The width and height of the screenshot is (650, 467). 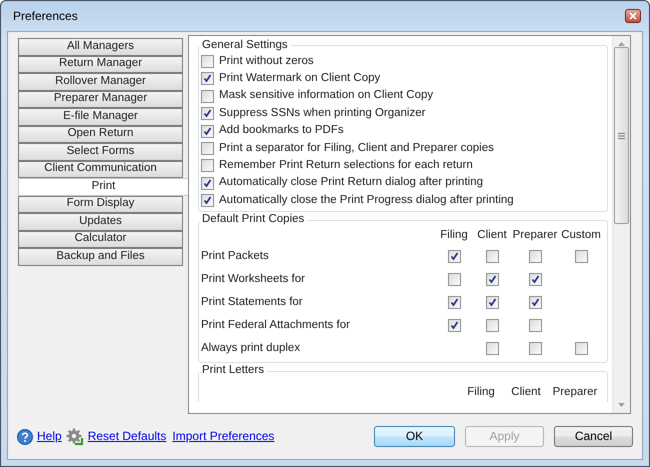 What do you see at coordinates (100, 99) in the screenshot?
I see `sidebar-item: Preparer Manager` at bounding box center [100, 99].